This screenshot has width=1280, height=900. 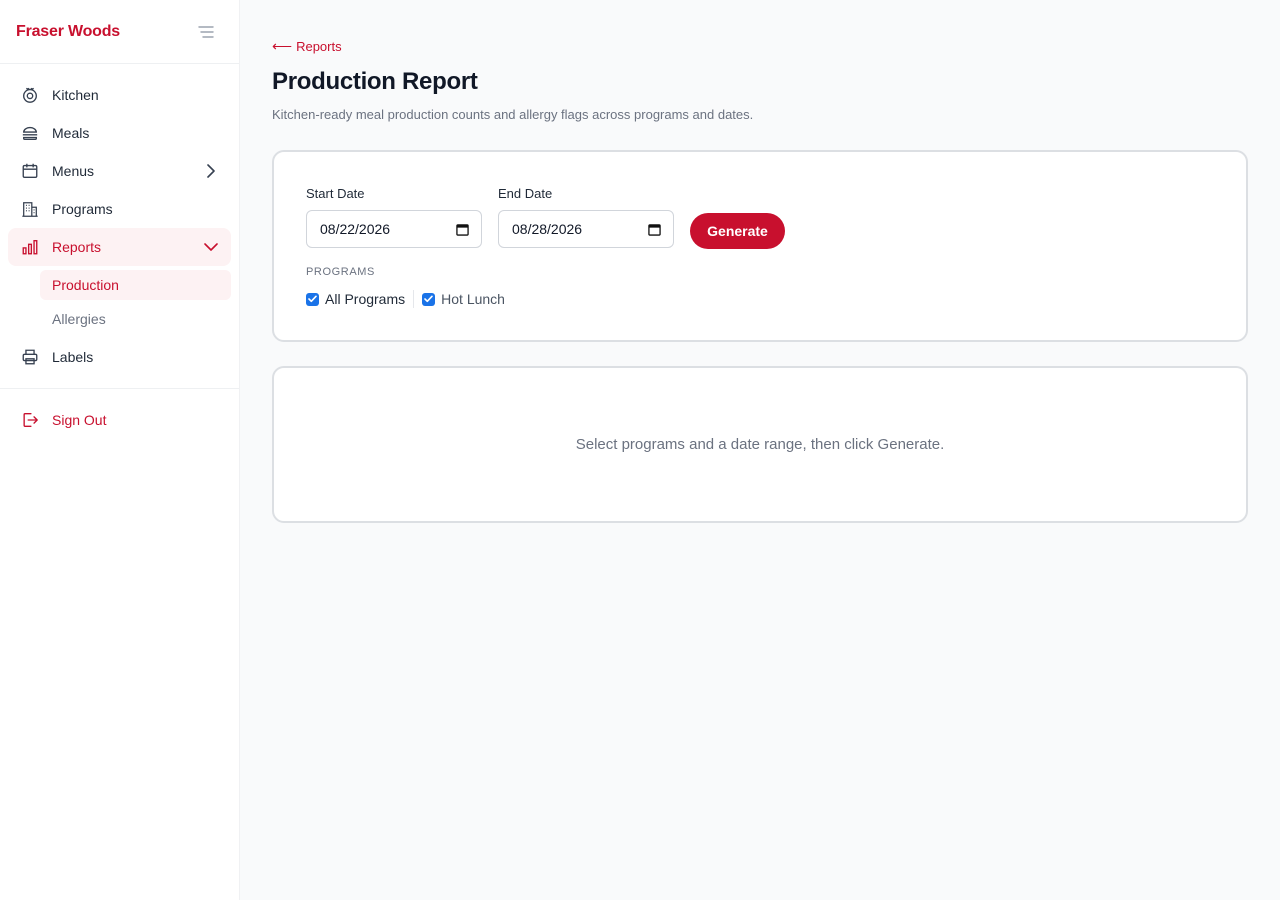 I want to click on start-date-label: Start Date, so click(x=335, y=193).